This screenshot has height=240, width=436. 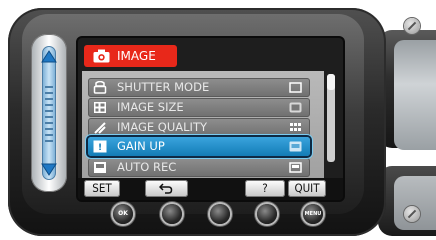 I want to click on quit-button: QUIT, so click(x=307, y=188).